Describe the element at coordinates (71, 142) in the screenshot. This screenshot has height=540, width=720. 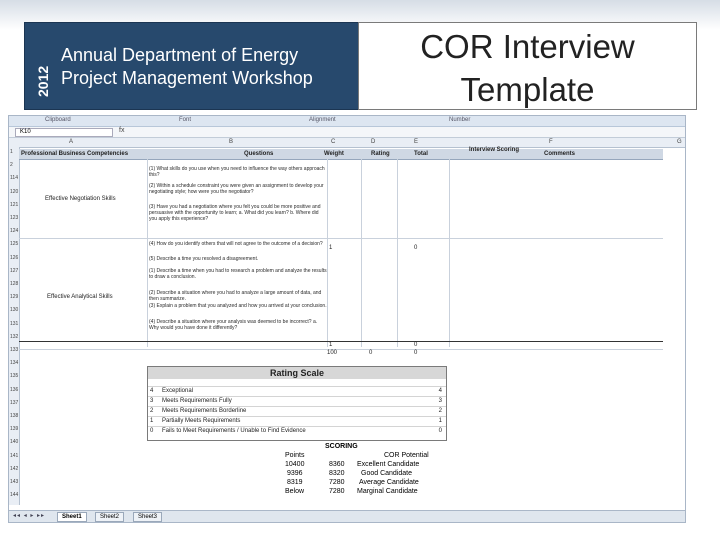
I see `column-header: A` at that location.